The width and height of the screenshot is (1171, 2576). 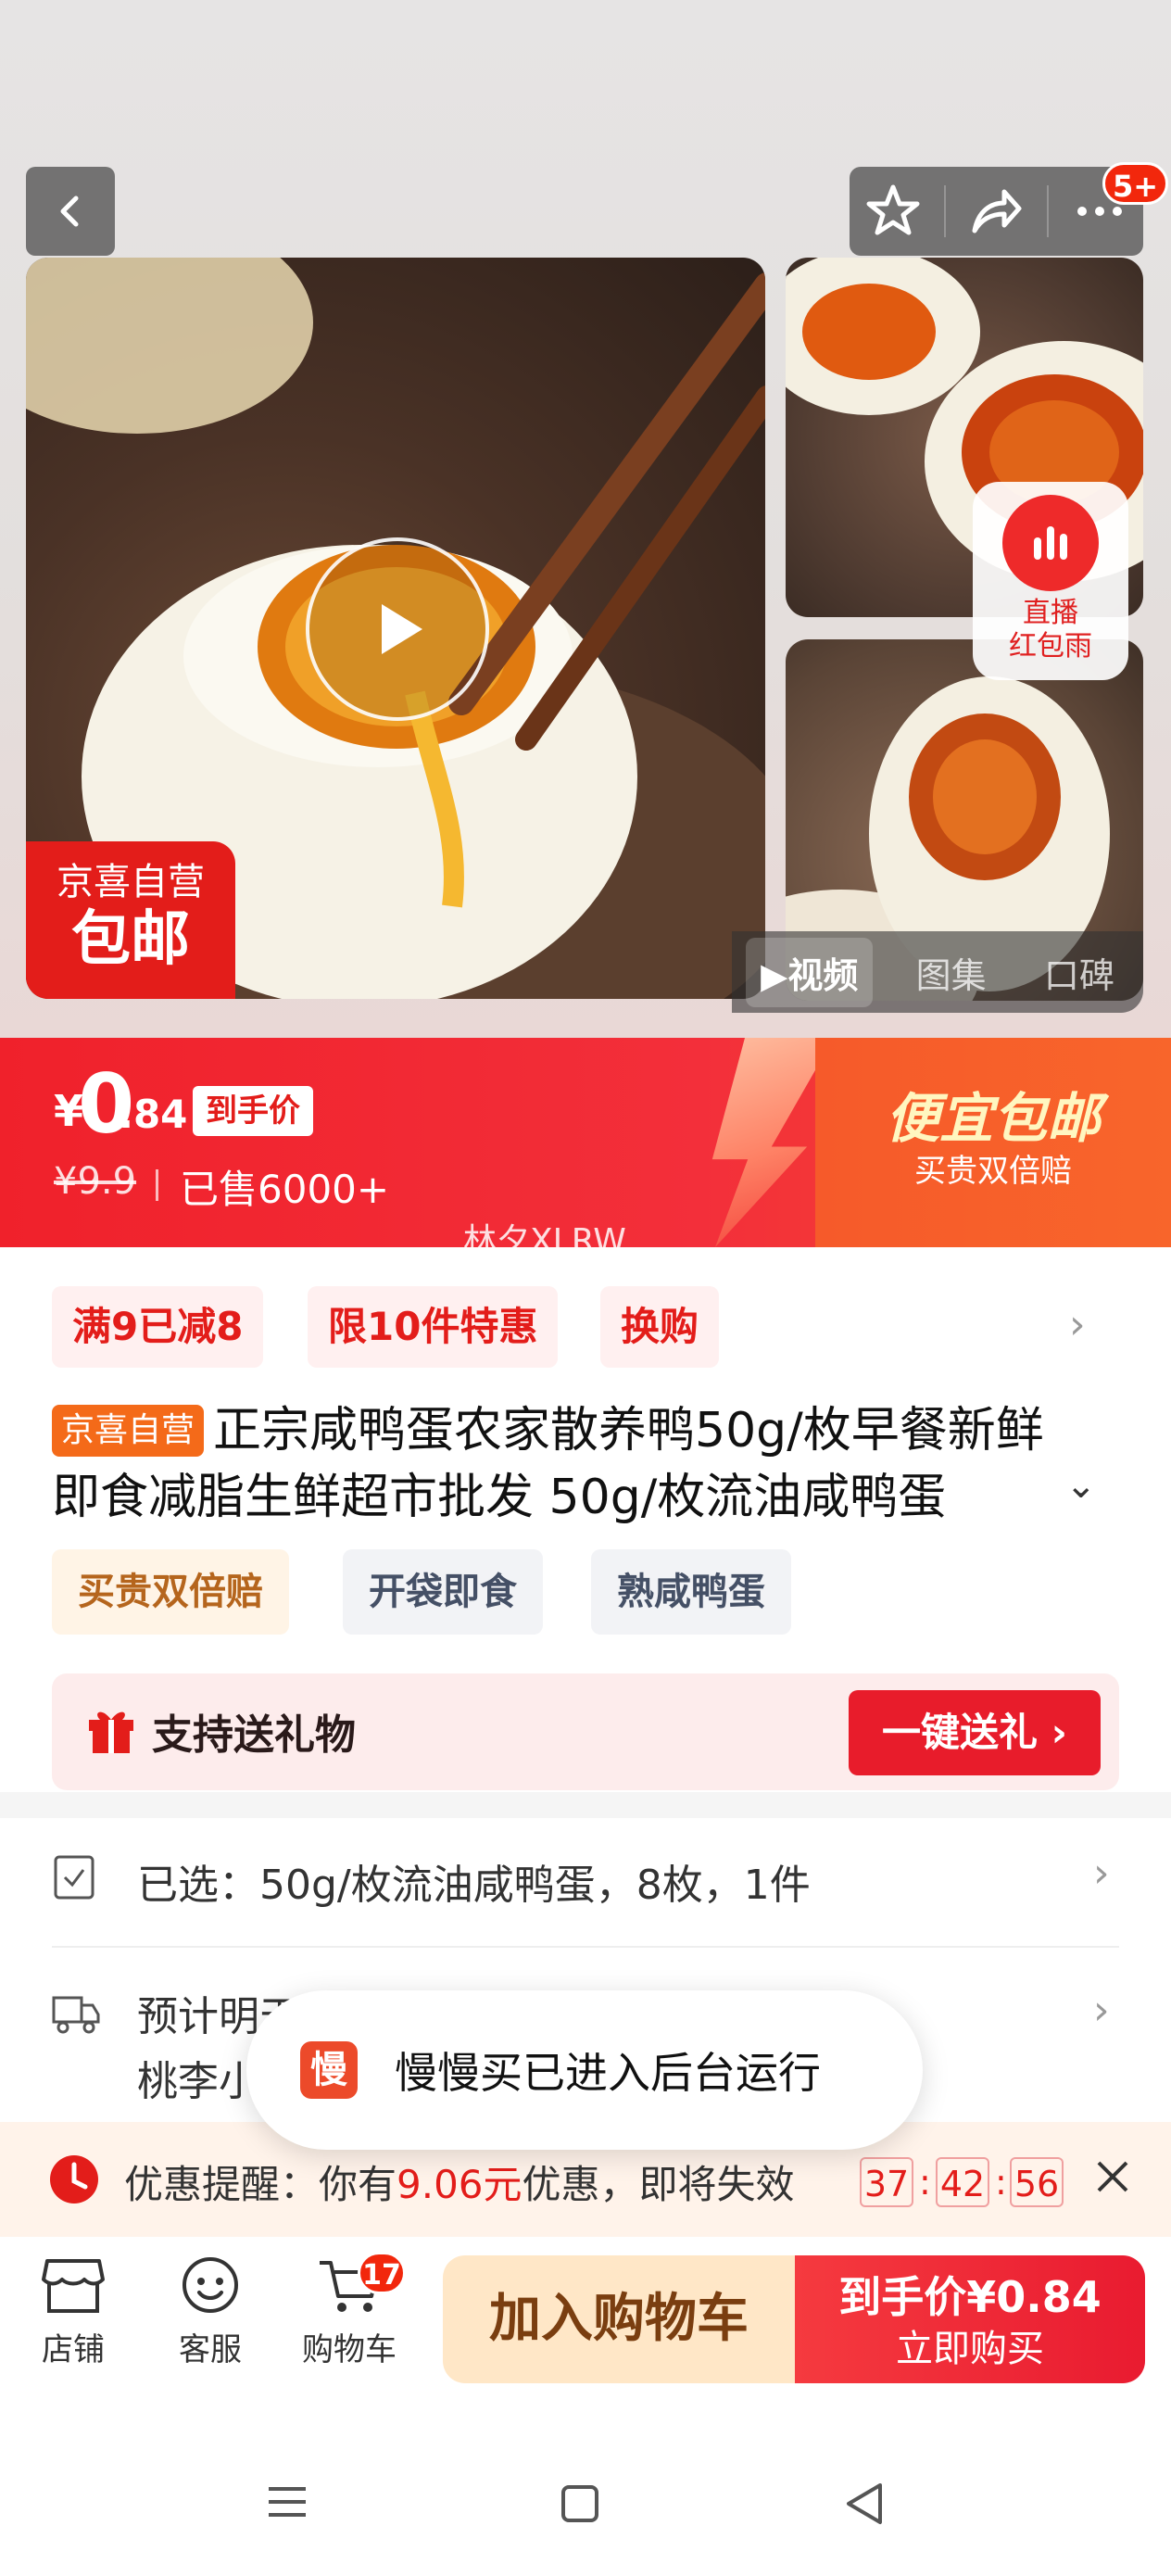 What do you see at coordinates (158, 1327) in the screenshot?
I see `promo-chip-discount: 满9已减8` at bounding box center [158, 1327].